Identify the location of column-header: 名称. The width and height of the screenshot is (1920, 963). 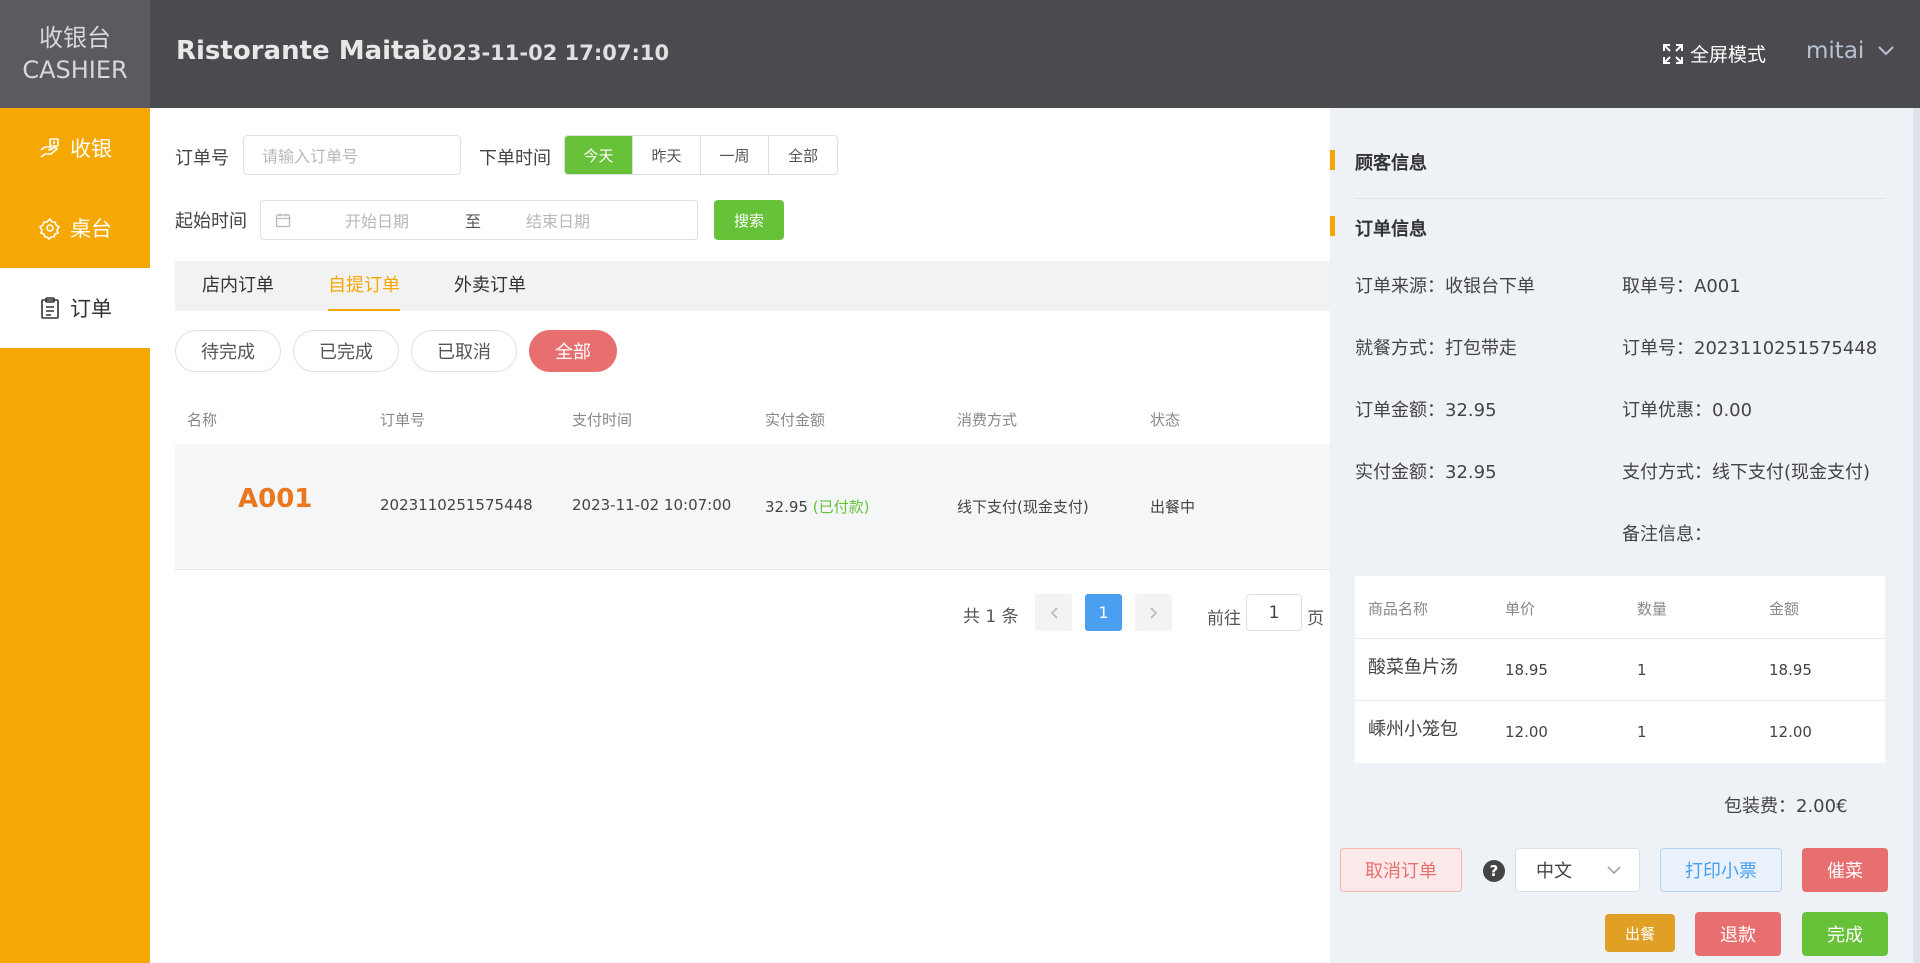
(202, 420).